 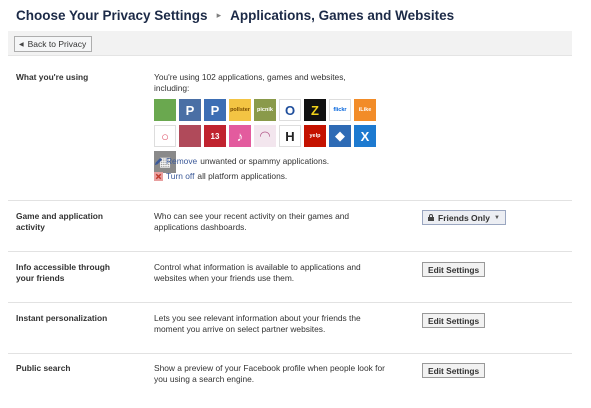 I want to click on app-icon-glyph: ◠, so click(x=265, y=135).